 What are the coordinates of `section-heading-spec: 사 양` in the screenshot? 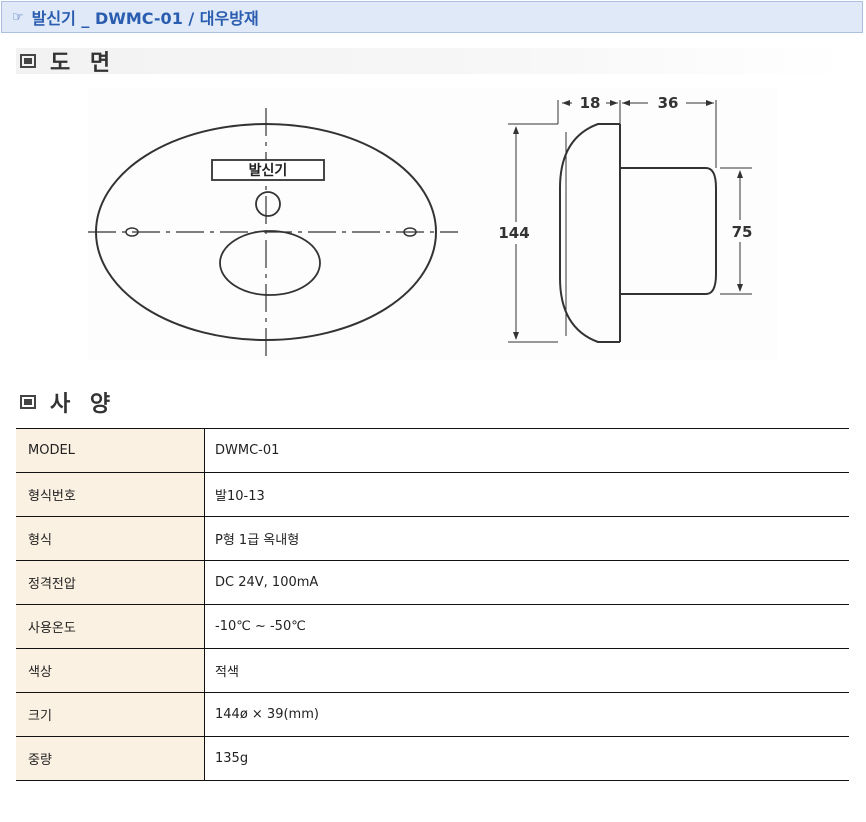 It's located at (66, 403).